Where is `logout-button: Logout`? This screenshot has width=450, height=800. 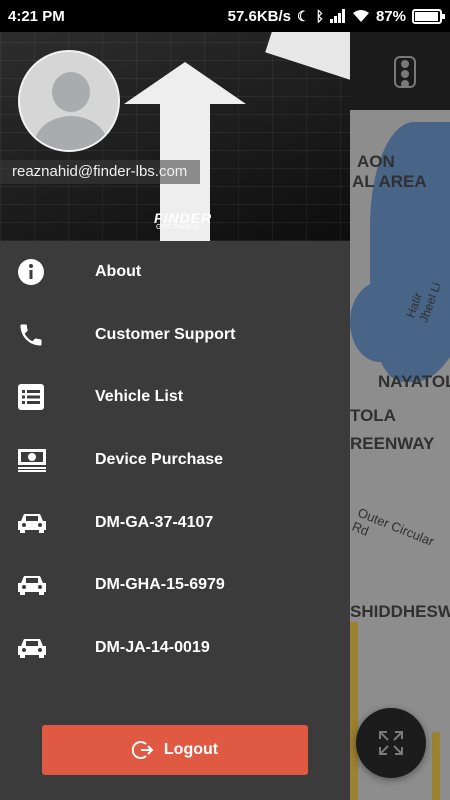
logout-button: Logout is located at coordinates (175, 750).